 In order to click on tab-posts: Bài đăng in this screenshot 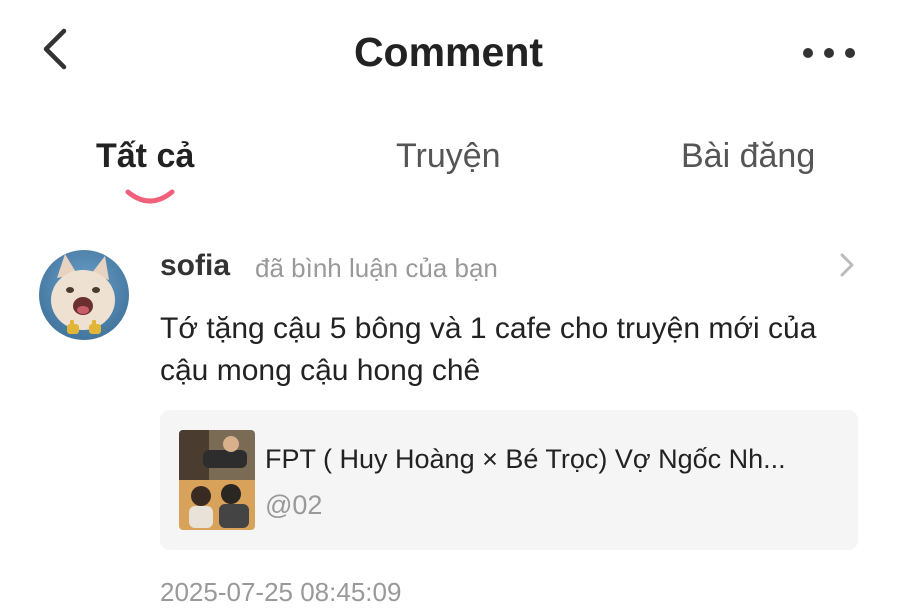, I will do `click(748, 156)`.